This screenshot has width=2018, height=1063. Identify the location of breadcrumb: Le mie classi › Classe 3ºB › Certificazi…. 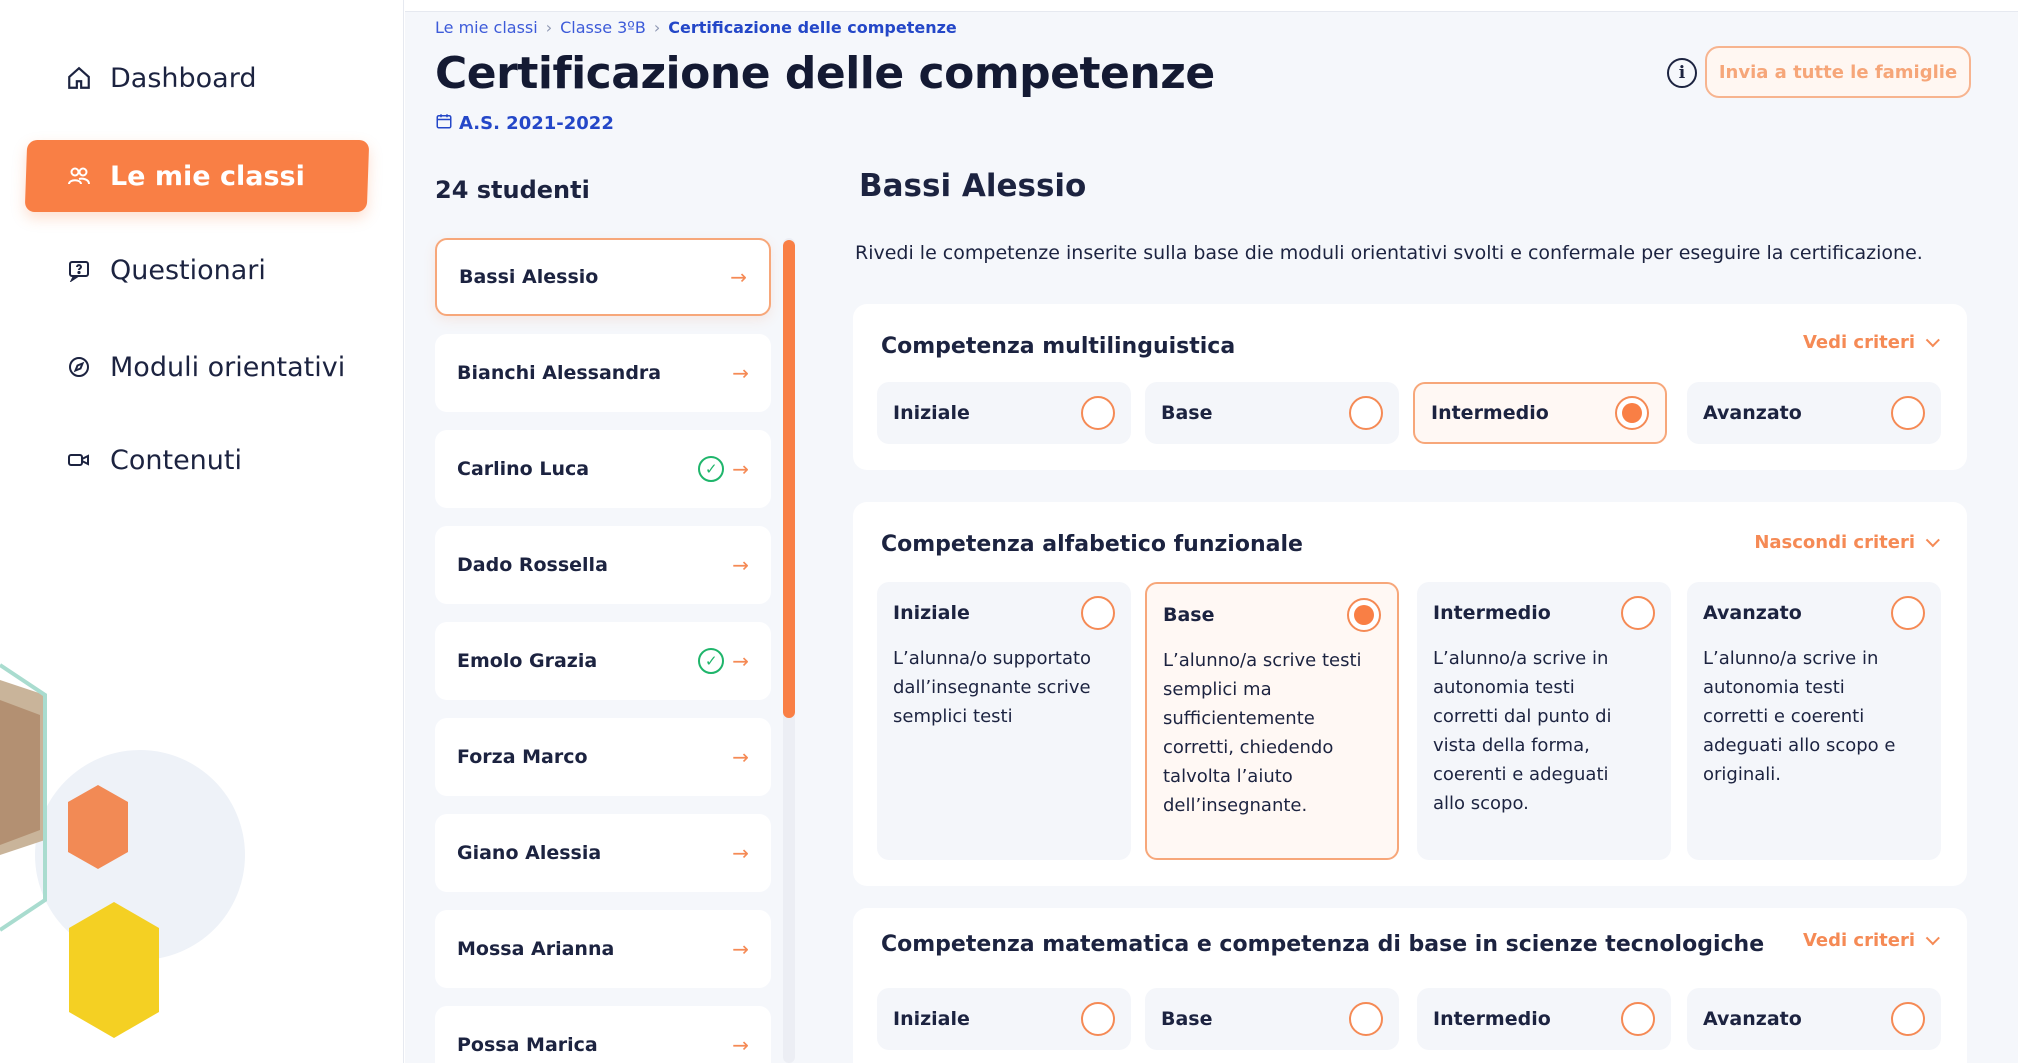
(696, 27).